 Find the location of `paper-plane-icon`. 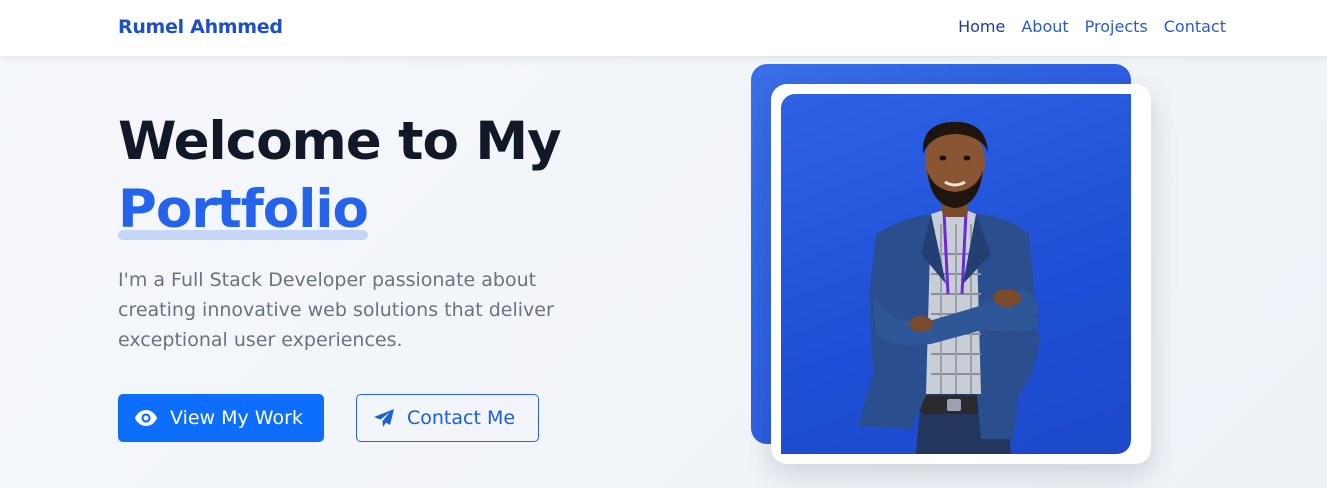

paper-plane-icon is located at coordinates (384, 418).